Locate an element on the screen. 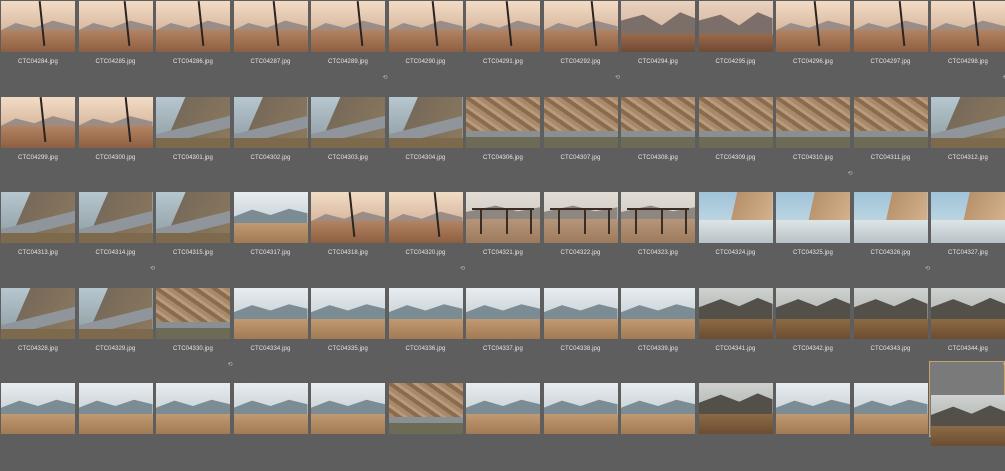 The image size is (1005, 471). thumbnail-cell: CTC04338.jpg is located at coordinates (580, 331).